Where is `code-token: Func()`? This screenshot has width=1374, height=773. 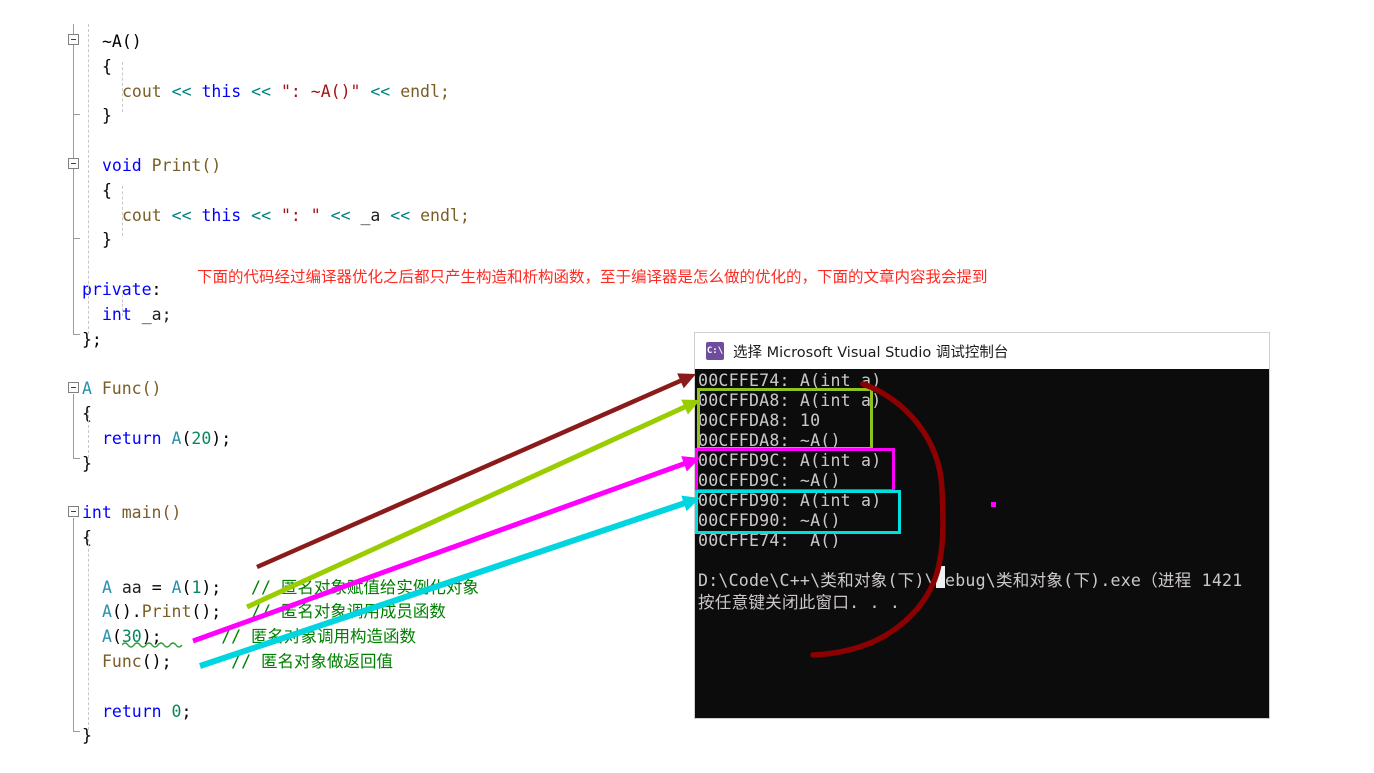 code-token: Func() is located at coordinates (131, 389).